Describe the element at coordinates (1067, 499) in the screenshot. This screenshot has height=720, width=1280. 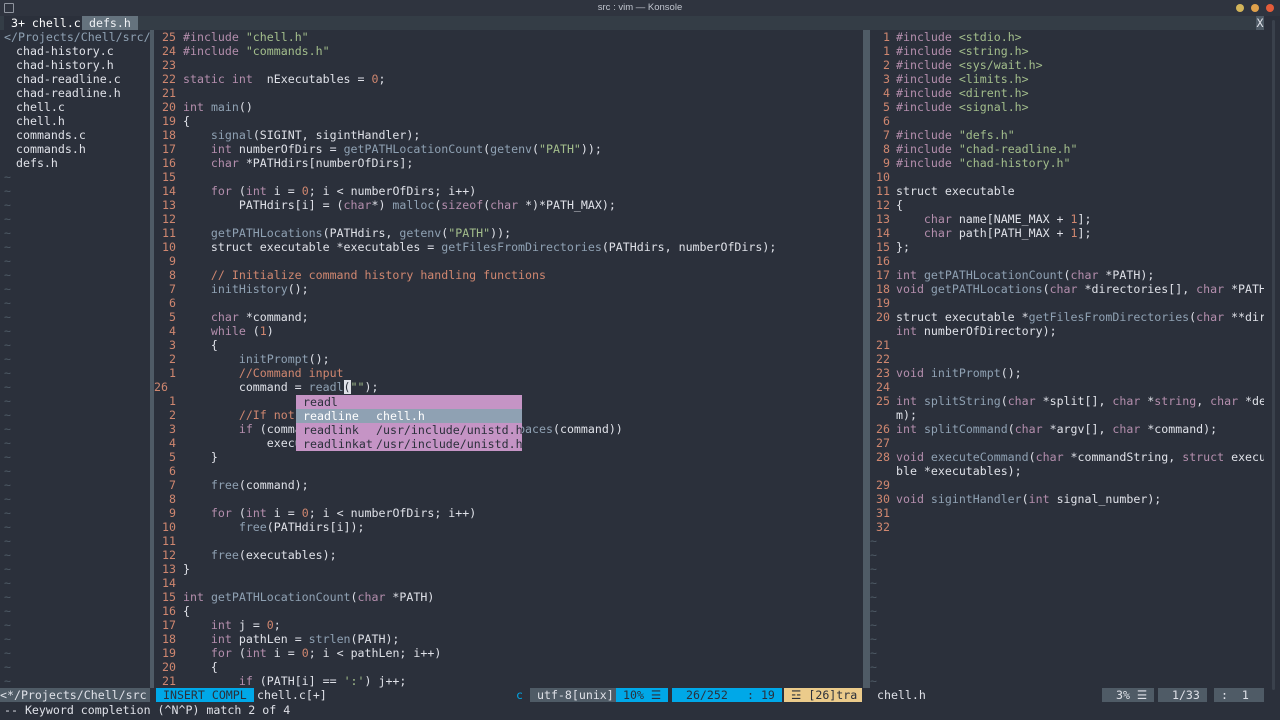
I see `code-line: 30 void sigintHandler(int signal_number);` at that location.